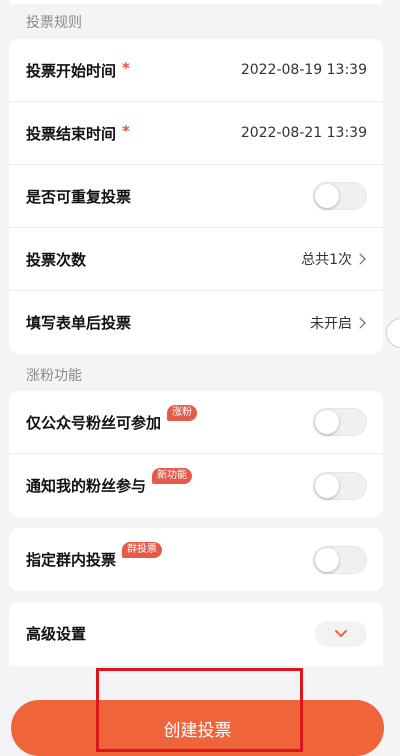  I want to click on chevron-down-icon, so click(341, 633).